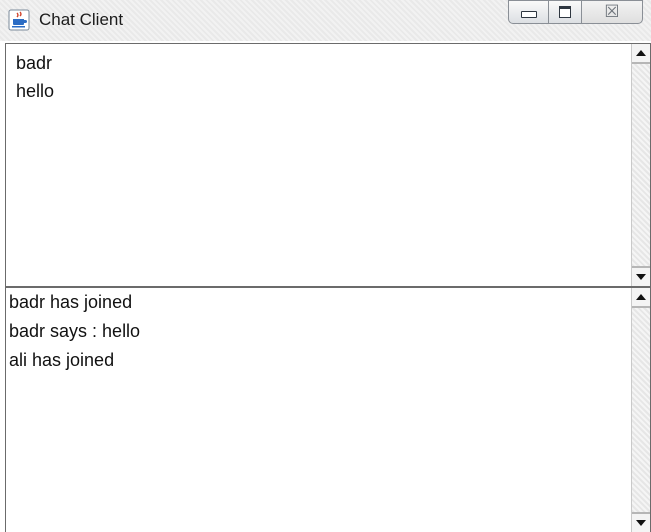  I want to click on messages-scrollbar, so click(640, 410).